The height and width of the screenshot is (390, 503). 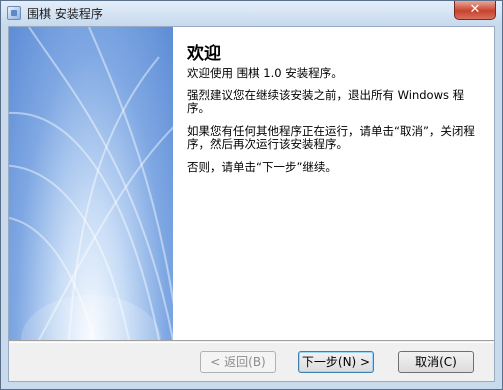 What do you see at coordinates (331, 137) in the screenshot?
I see `cancel-instruction: 如果您有任何其他程序正在运行，请单击“取消”，关闭程序，然后再次运行该安装程序。` at bounding box center [331, 137].